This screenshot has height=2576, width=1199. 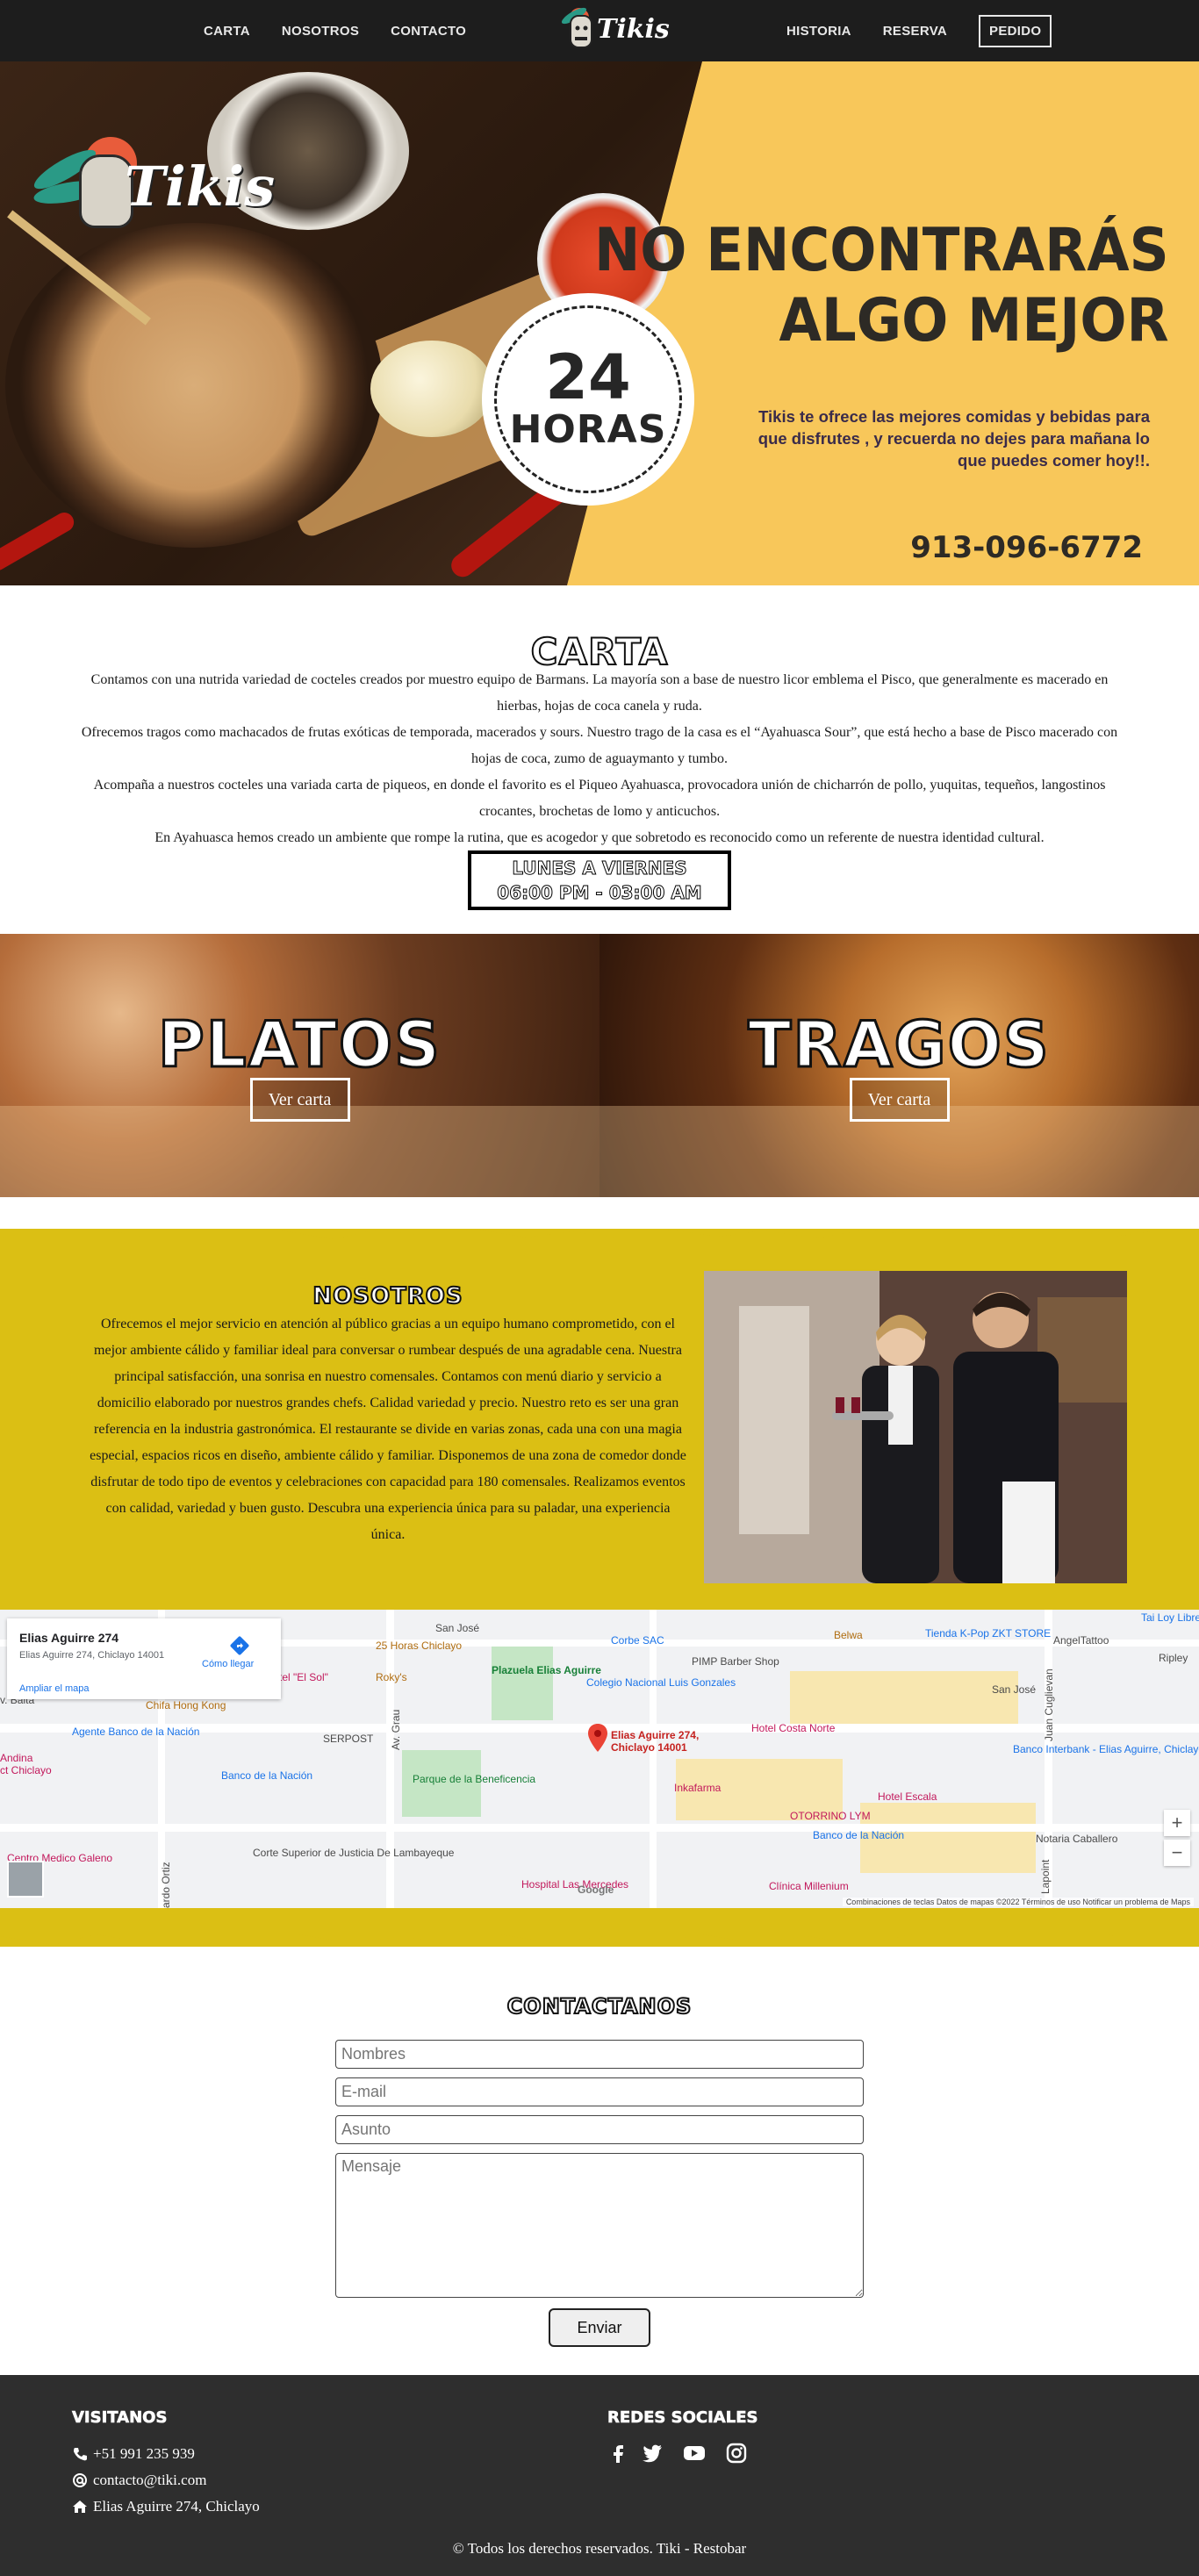 What do you see at coordinates (618, 2453) in the screenshot?
I see `facebook-icon` at bounding box center [618, 2453].